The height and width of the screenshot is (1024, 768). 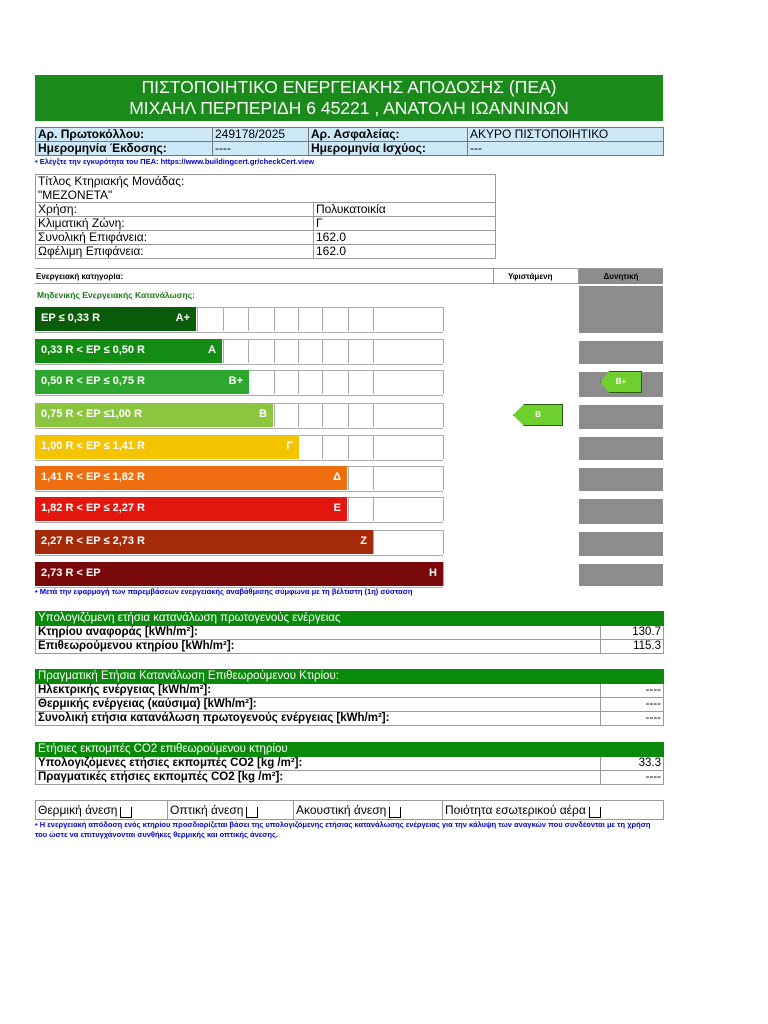 I want to click on optical-comfort-cell: Οπτική άνεση, so click(x=230, y=810).